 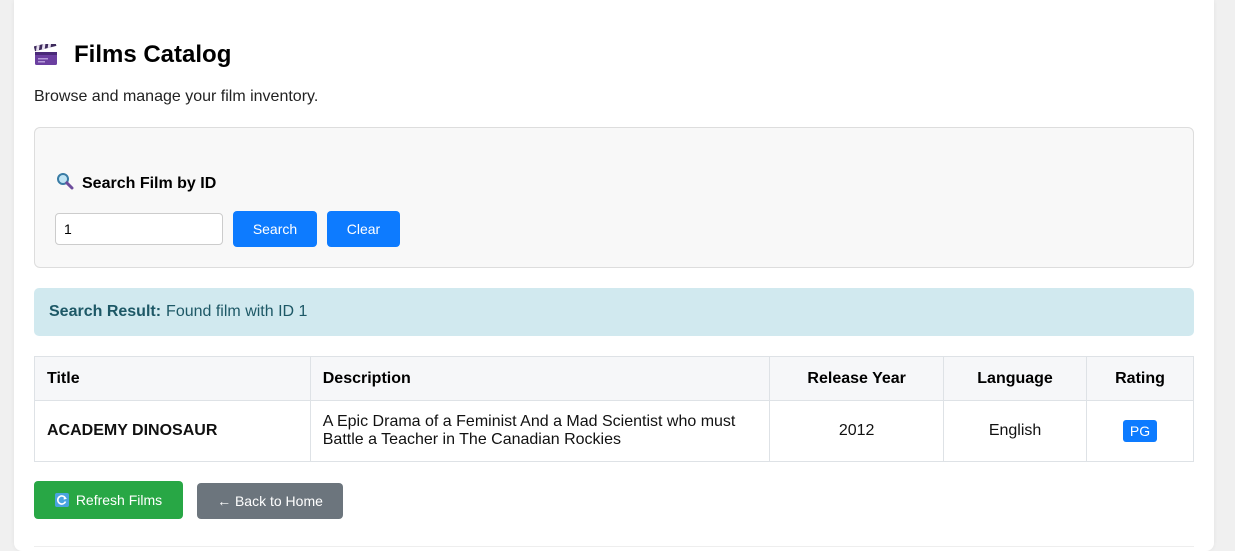 I want to click on search-result-banner: Search Result: Found film with ID 1, so click(x=614, y=312).